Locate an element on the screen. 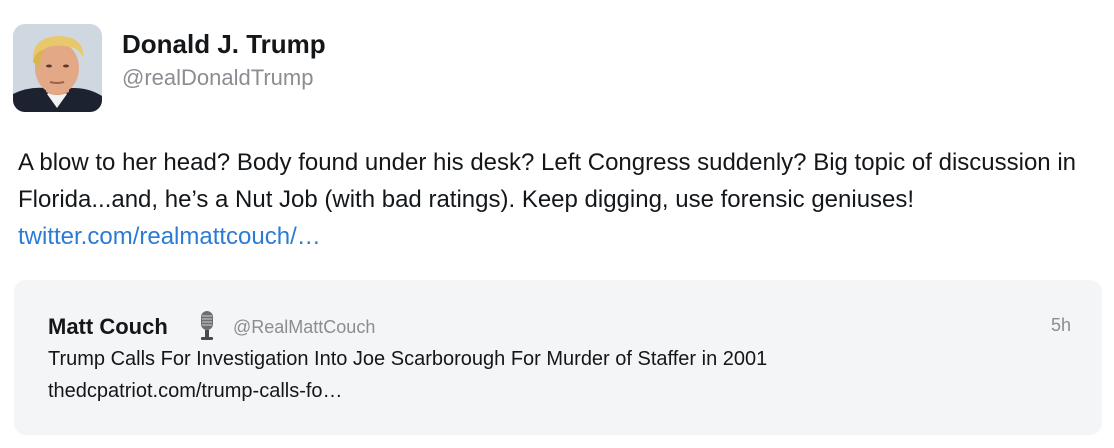 The height and width of the screenshot is (448, 1114). author-display-name: Donald J. Trump is located at coordinates (224, 44).